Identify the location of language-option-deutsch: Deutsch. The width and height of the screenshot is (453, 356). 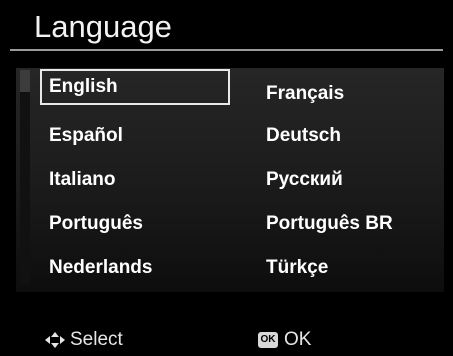
(350, 136).